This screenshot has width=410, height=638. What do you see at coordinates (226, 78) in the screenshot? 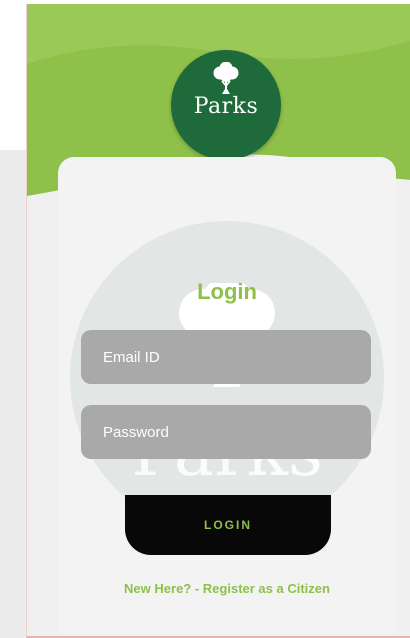
I see `tree-icon` at bounding box center [226, 78].